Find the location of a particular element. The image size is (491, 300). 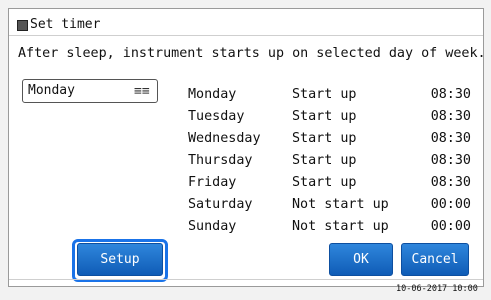

schedule-day: Monday is located at coordinates (212, 94).